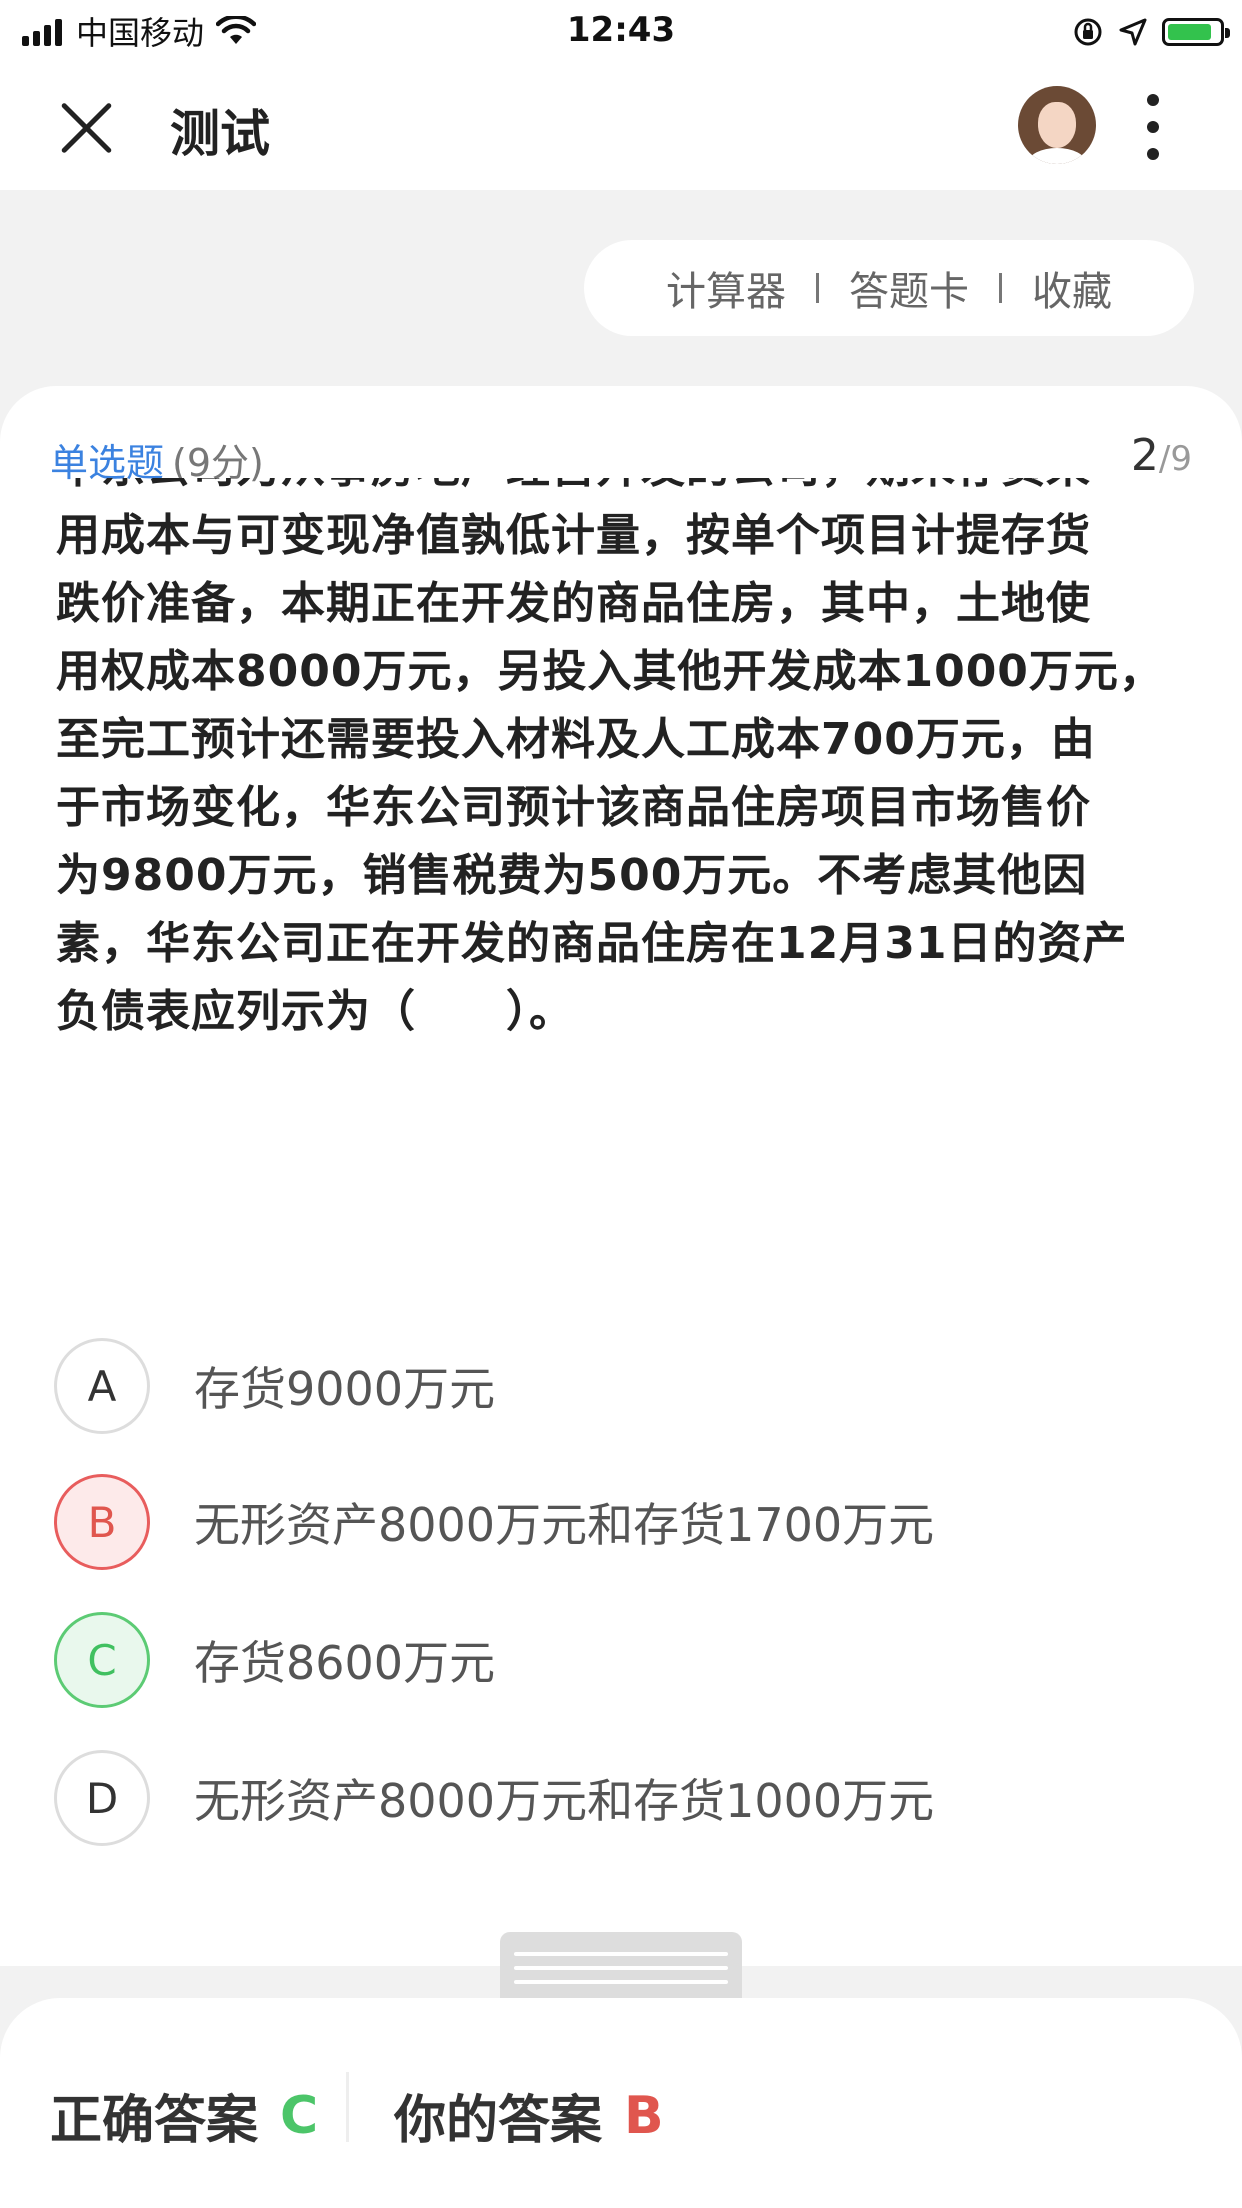 This screenshot has width=1242, height=2208. Describe the element at coordinates (1175, 459) in the screenshot. I see `question-total: /9` at that location.